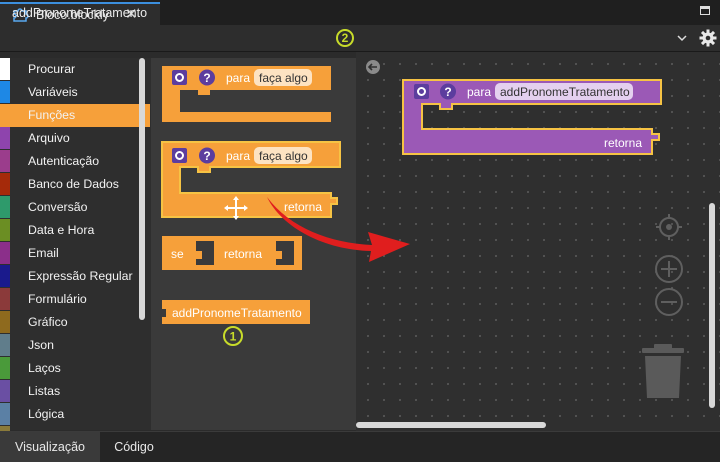  Describe the element at coordinates (373, 67) in the screenshot. I see `back-icon` at that location.